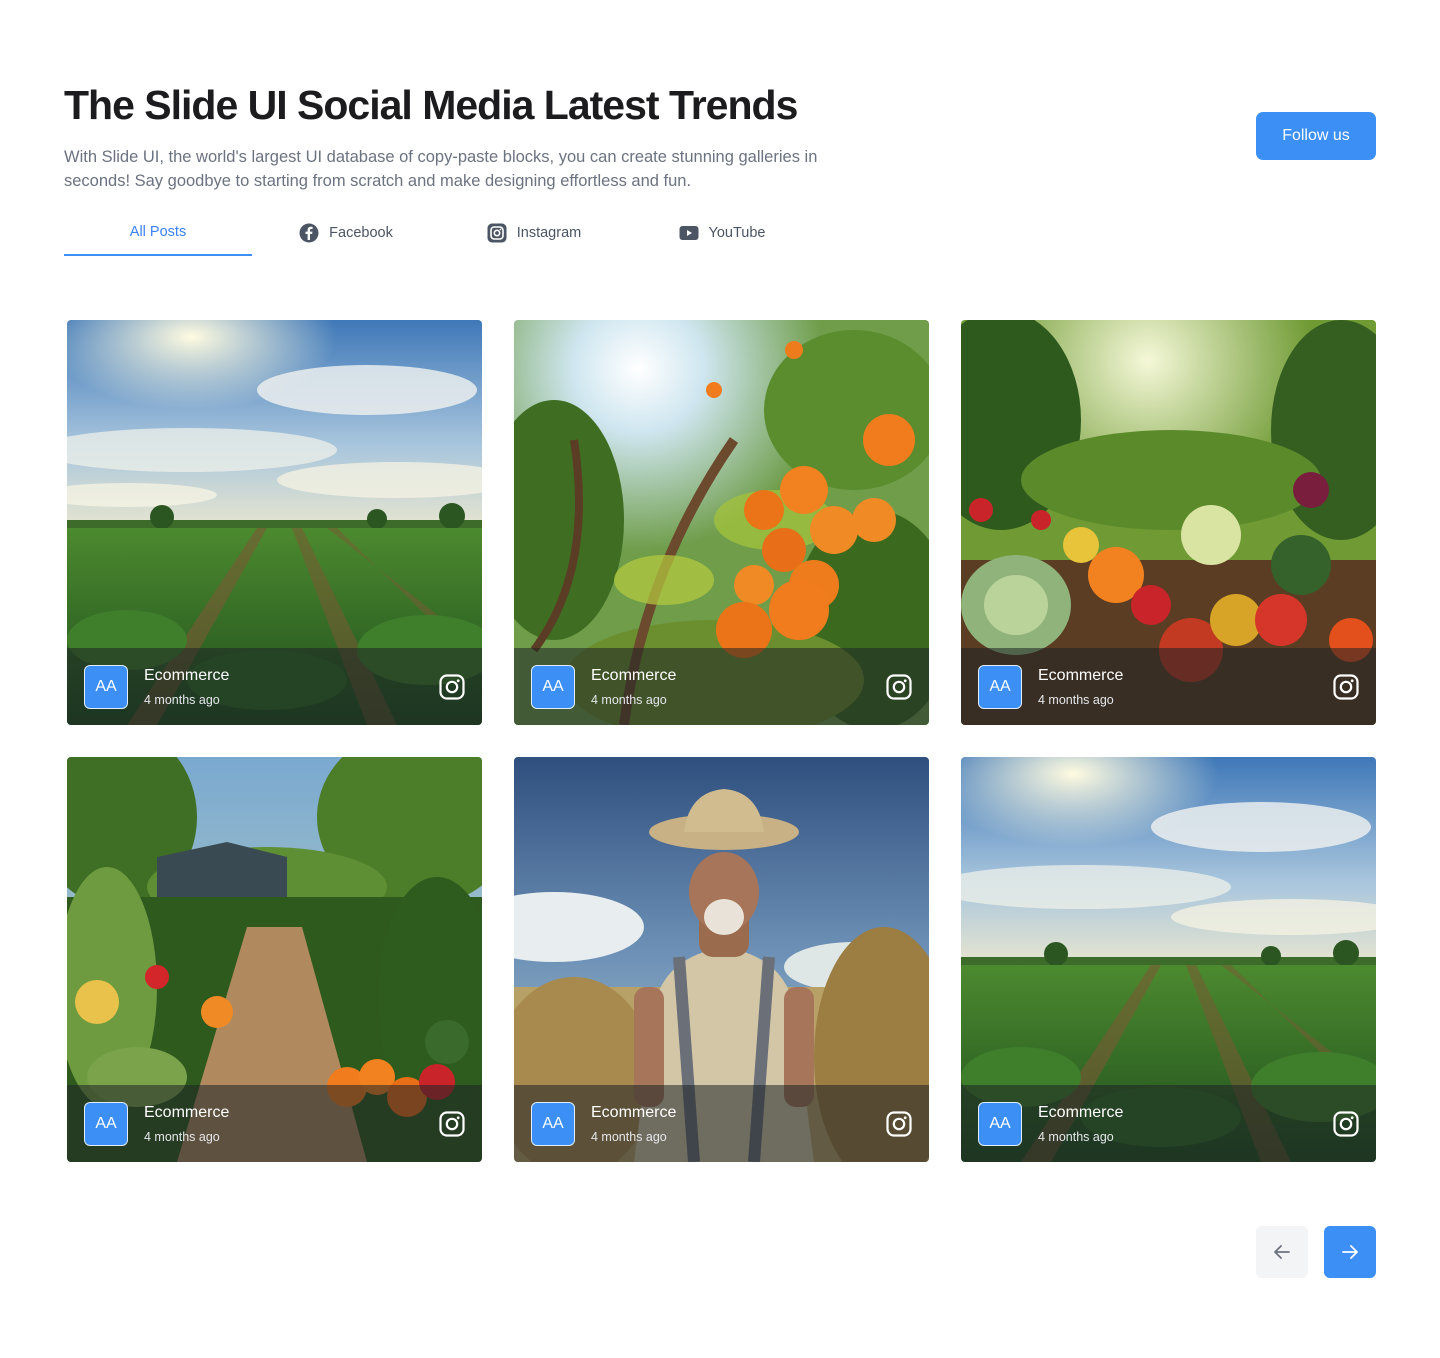 Image resolution: width=1440 pixels, height=1358 pixels. I want to click on tab-label: All Posts, so click(158, 232).